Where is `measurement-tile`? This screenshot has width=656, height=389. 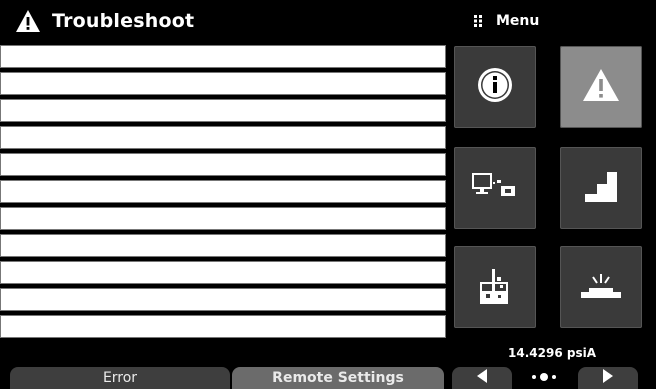 measurement-tile is located at coordinates (495, 287).